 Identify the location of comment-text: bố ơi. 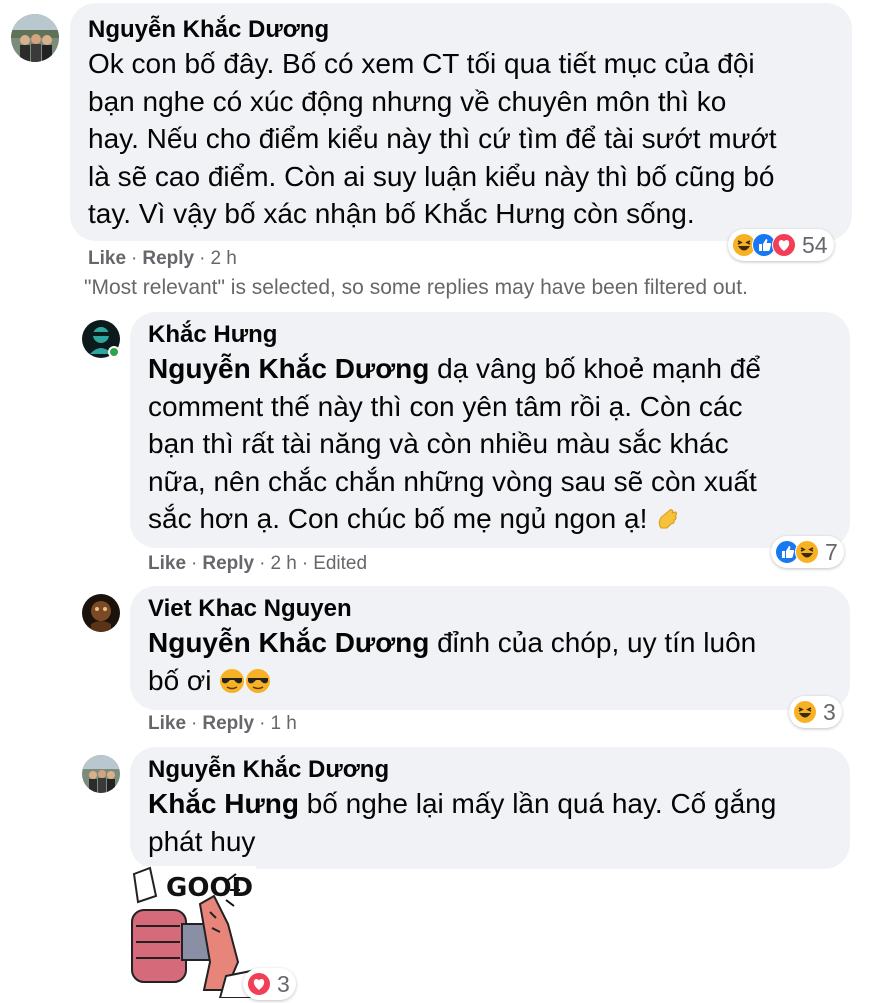
(180, 680).